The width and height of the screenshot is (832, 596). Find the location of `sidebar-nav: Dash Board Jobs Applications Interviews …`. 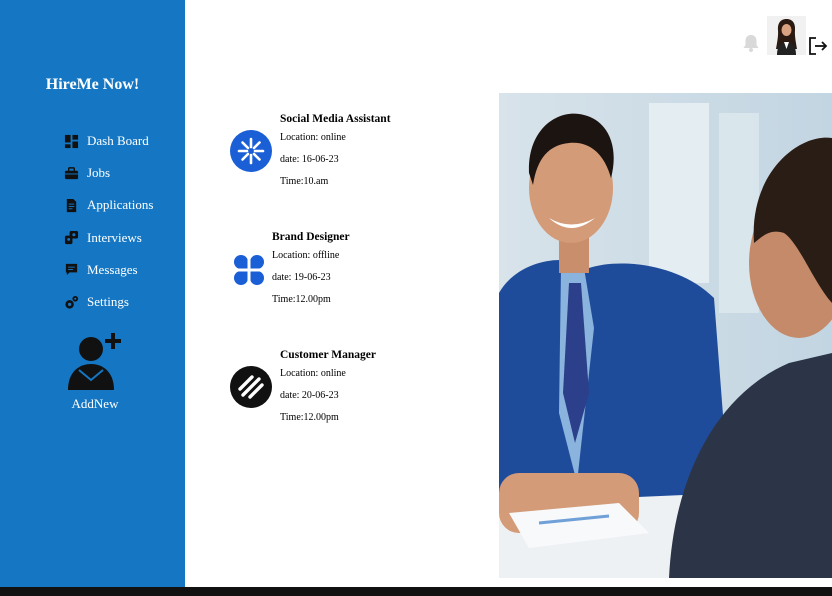

sidebar-nav: Dash Board Jobs Applications Interviews … is located at coordinates (108, 221).